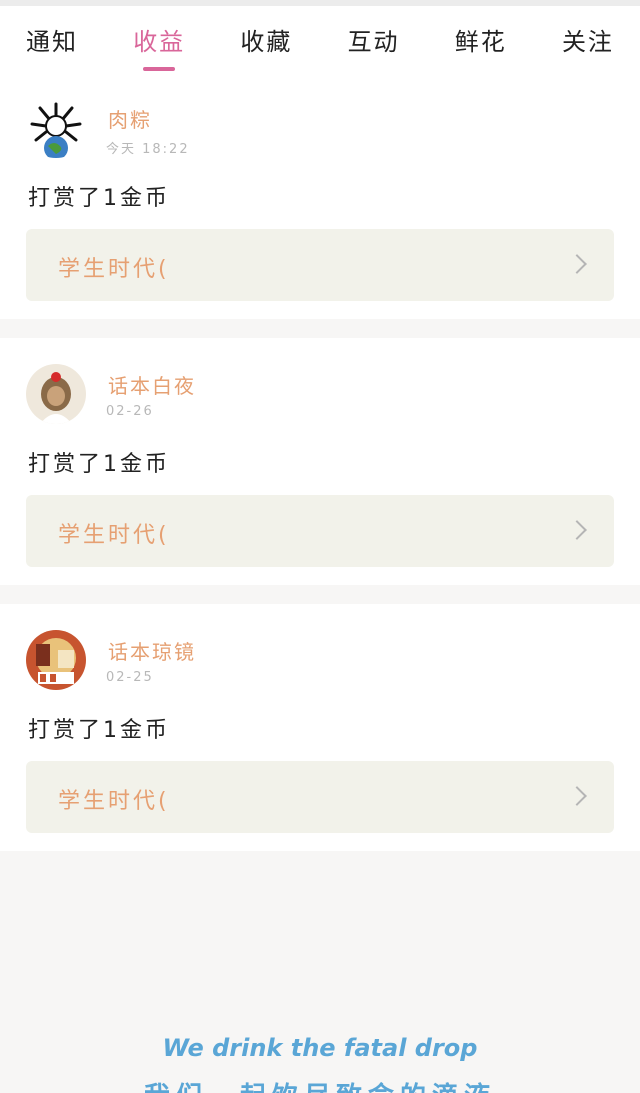 The width and height of the screenshot is (640, 1093). I want to click on tab-flowers: 鲜花, so click(481, 39).